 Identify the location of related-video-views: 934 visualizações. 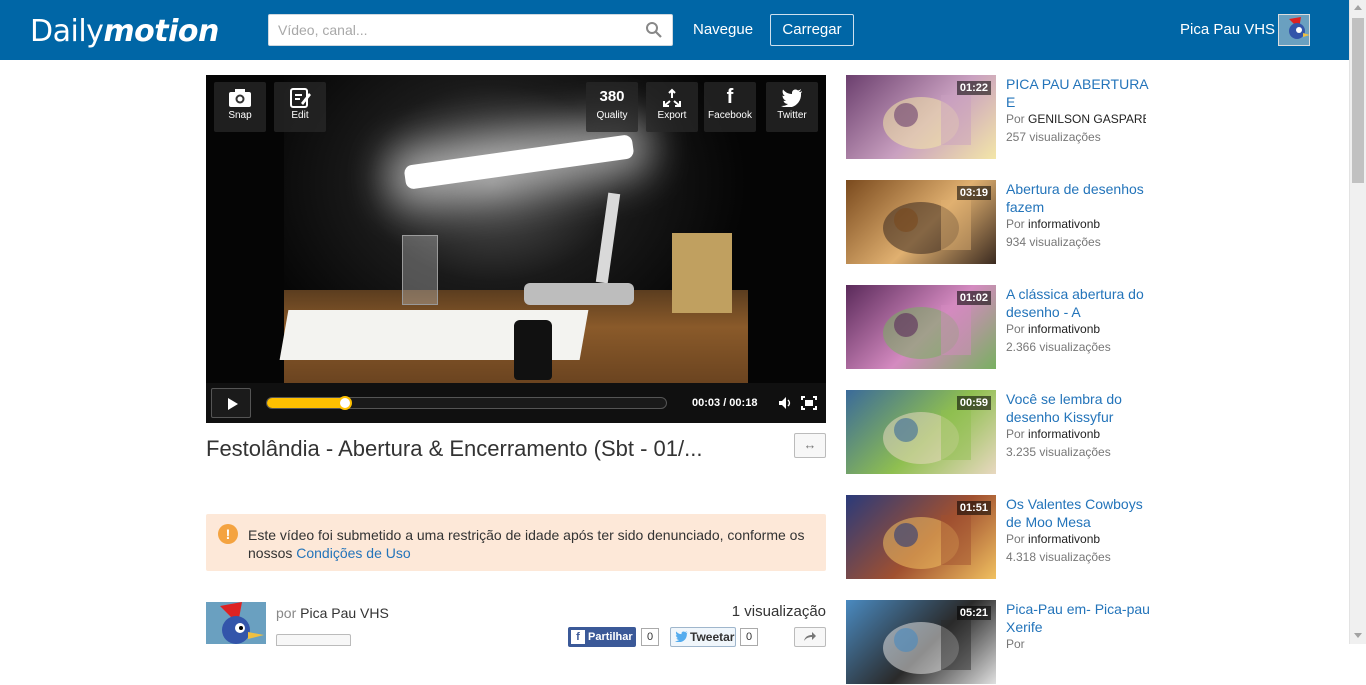
(1053, 242).